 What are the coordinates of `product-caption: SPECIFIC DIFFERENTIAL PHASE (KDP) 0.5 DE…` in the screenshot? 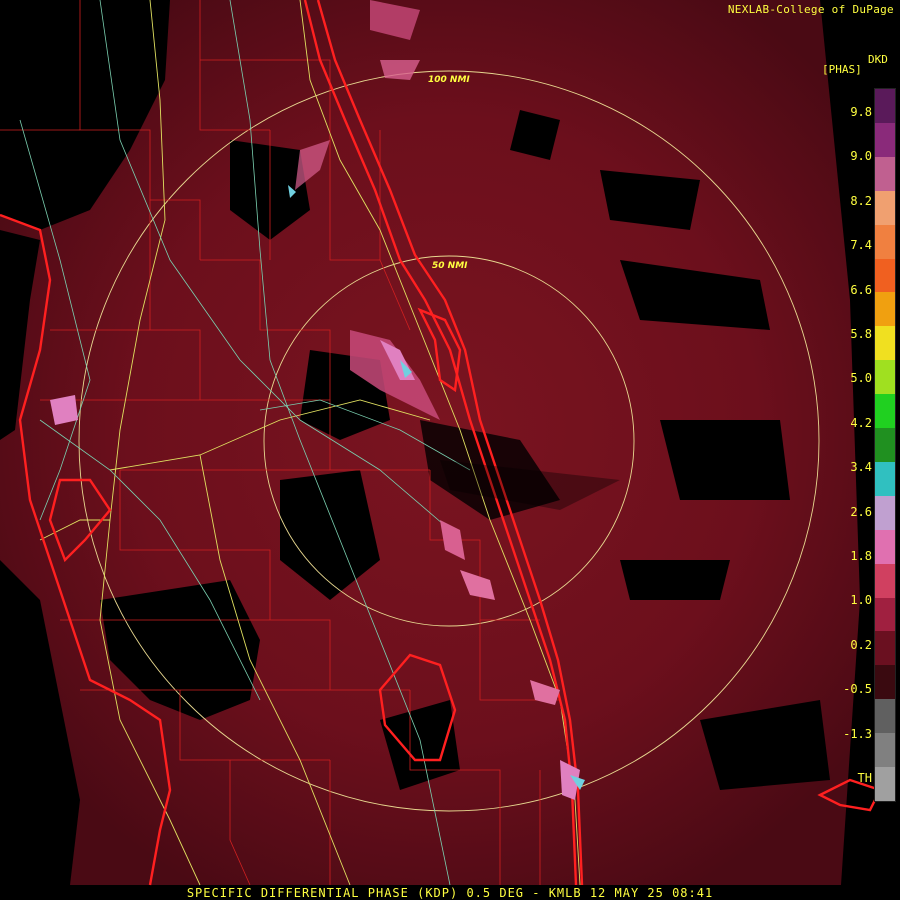 It's located at (450, 893).